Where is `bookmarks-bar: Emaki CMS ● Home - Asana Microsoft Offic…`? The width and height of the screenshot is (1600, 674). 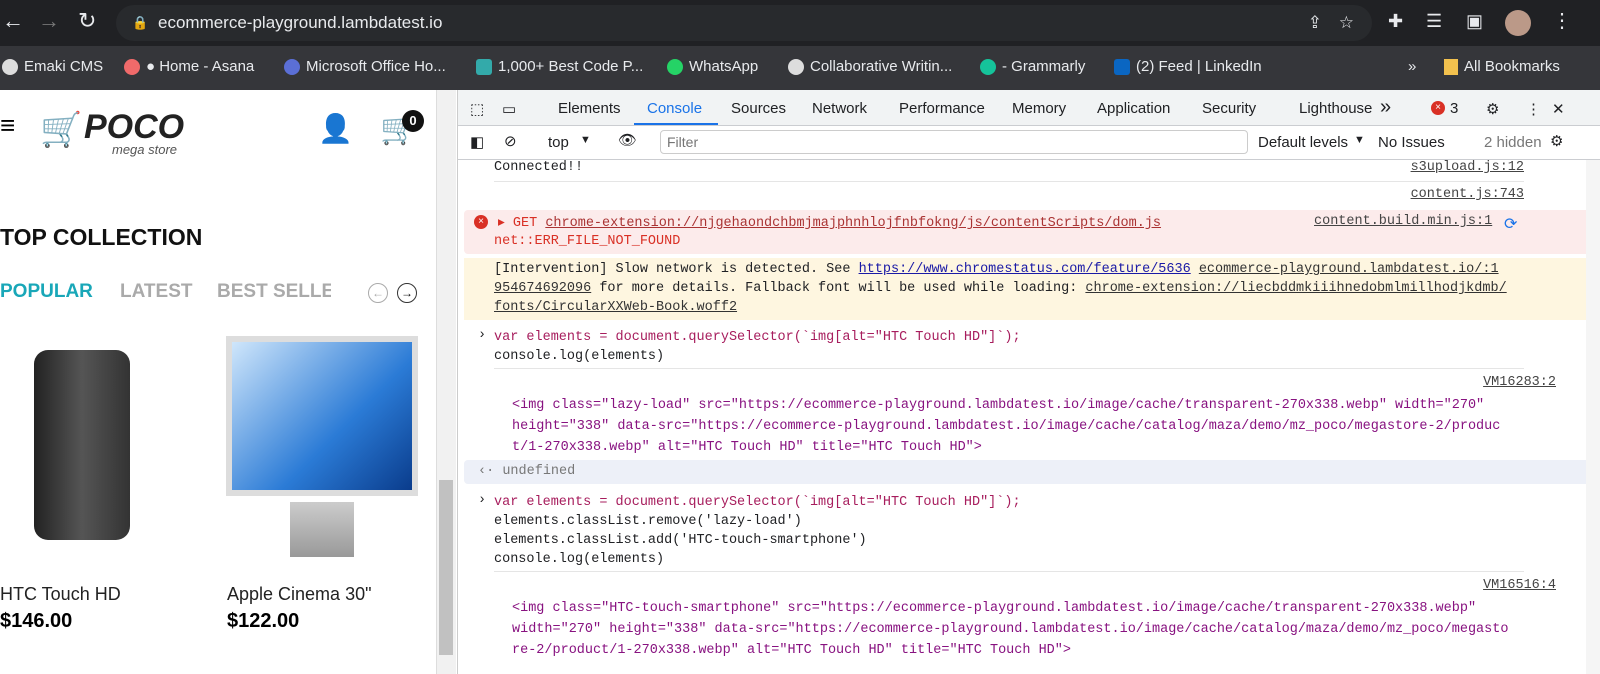
bookmarks-bar: Emaki CMS ● Home - Asana Microsoft Offic… is located at coordinates (800, 68).